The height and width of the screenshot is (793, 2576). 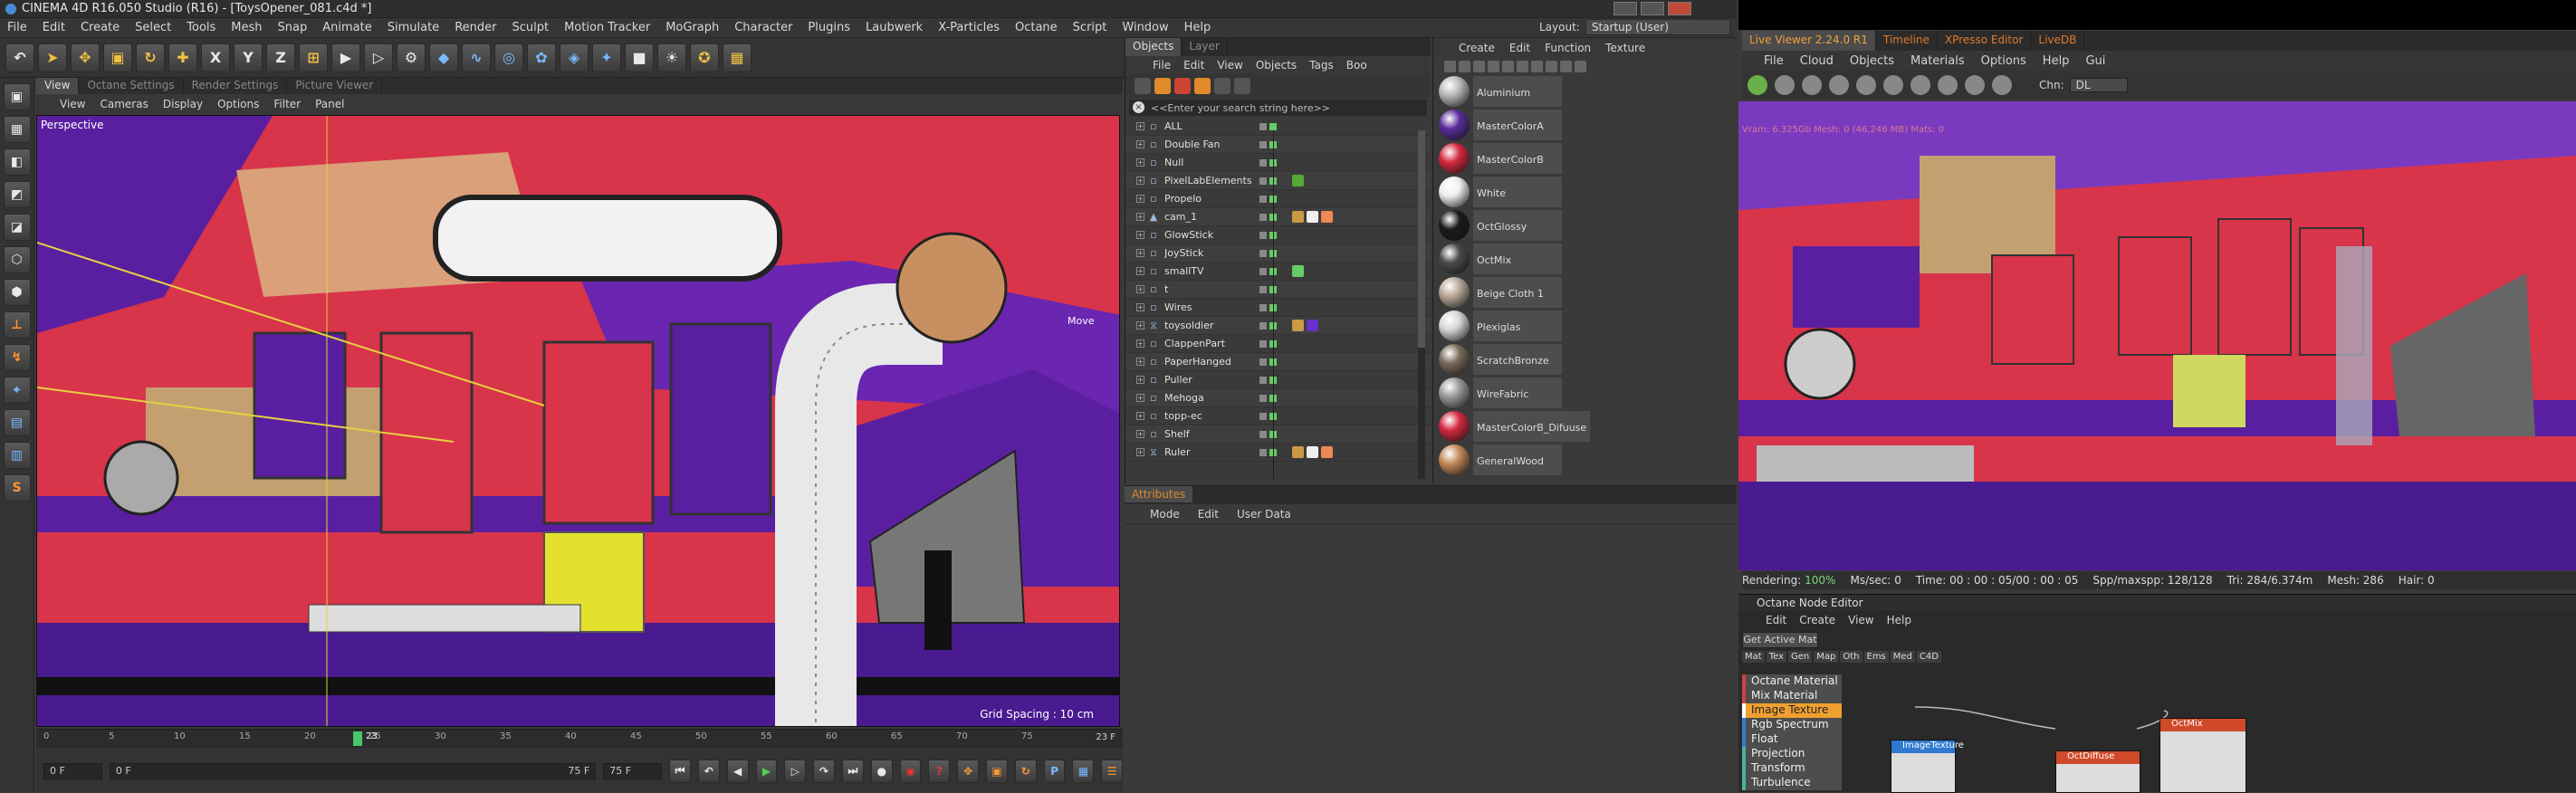 What do you see at coordinates (1278, 453) in the screenshot?
I see `object-row: + ⧖ Ruler` at bounding box center [1278, 453].